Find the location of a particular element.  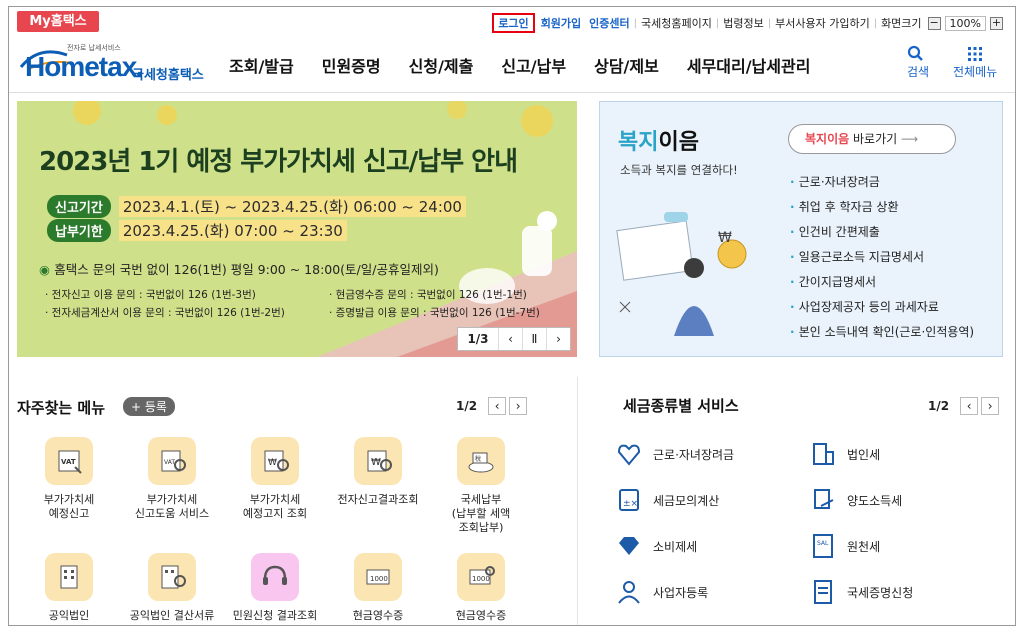

welfare-item: 본인 소득내역 확인(근로·인적용역) is located at coordinates (882, 332).